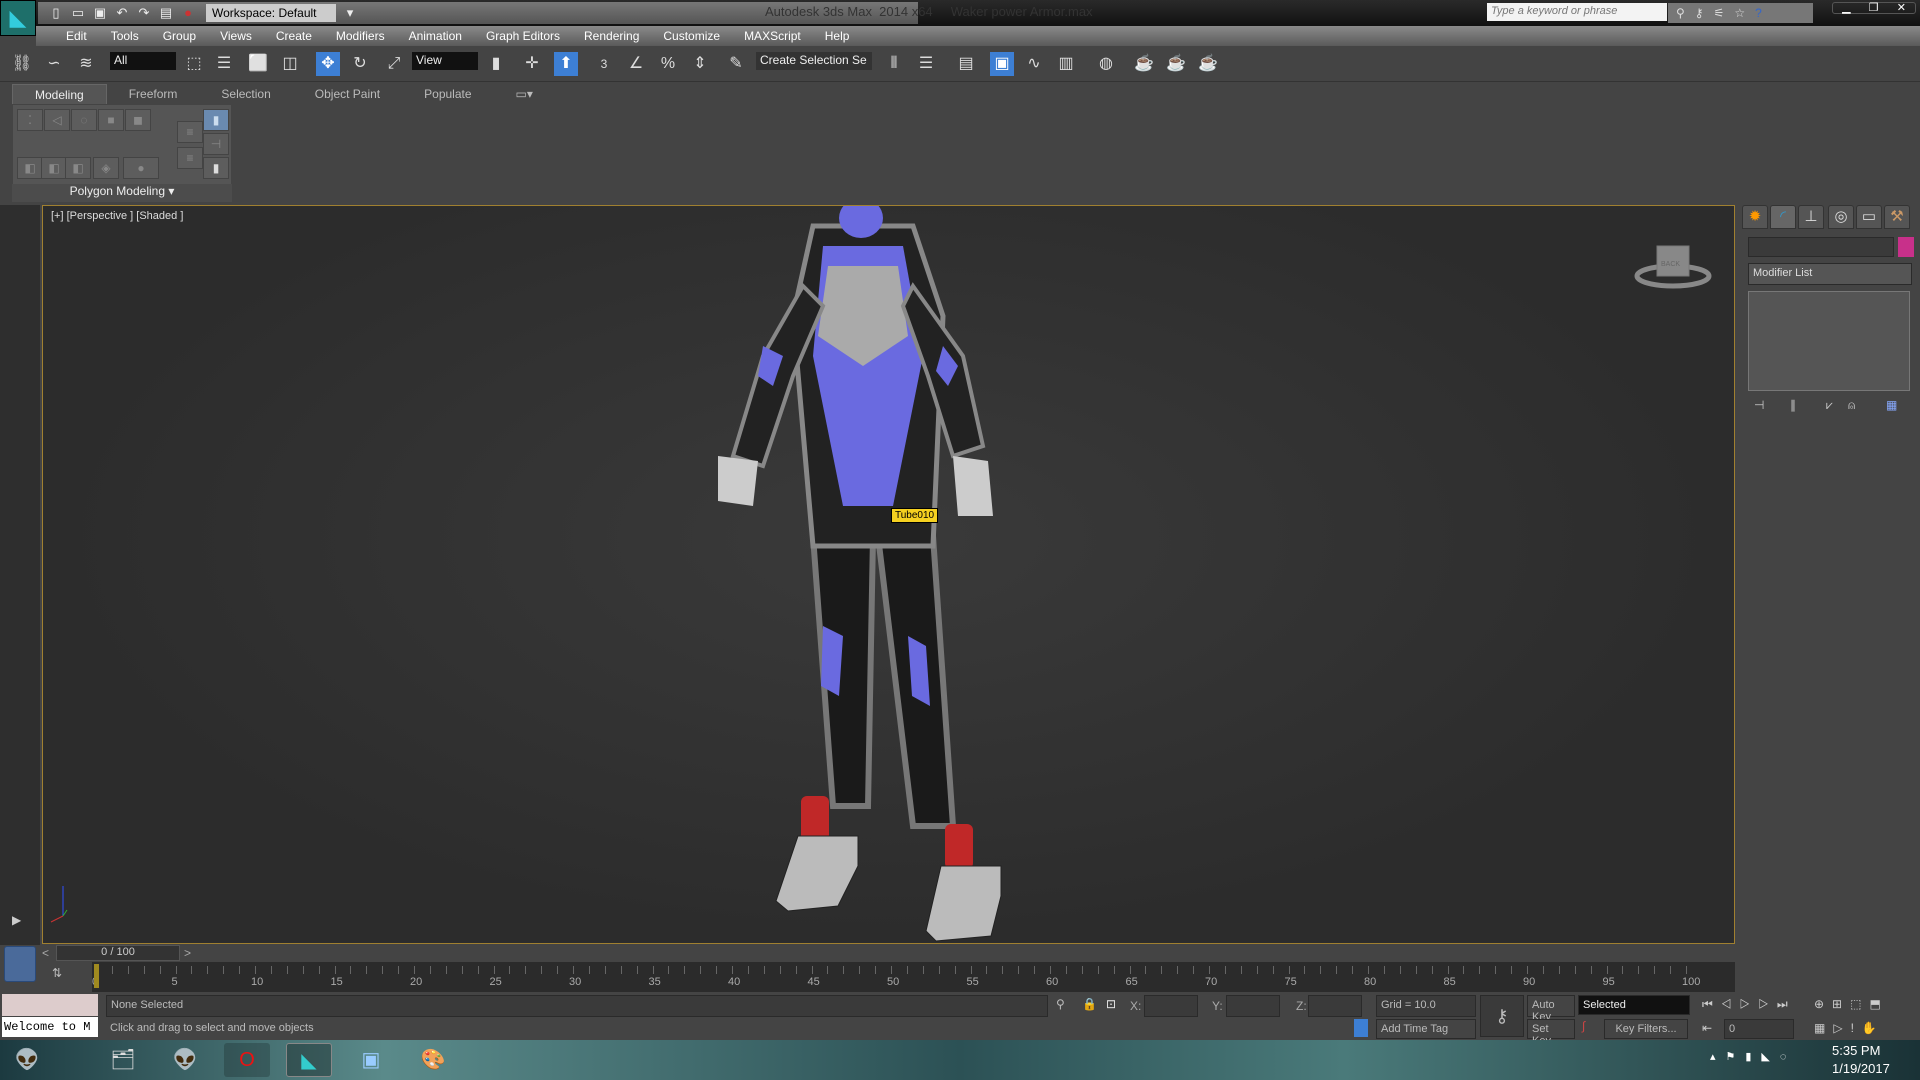 This screenshot has width=1920, height=1080. Describe the element at coordinates (347, 94) in the screenshot. I see `tab-object-paint: Object Paint` at that location.